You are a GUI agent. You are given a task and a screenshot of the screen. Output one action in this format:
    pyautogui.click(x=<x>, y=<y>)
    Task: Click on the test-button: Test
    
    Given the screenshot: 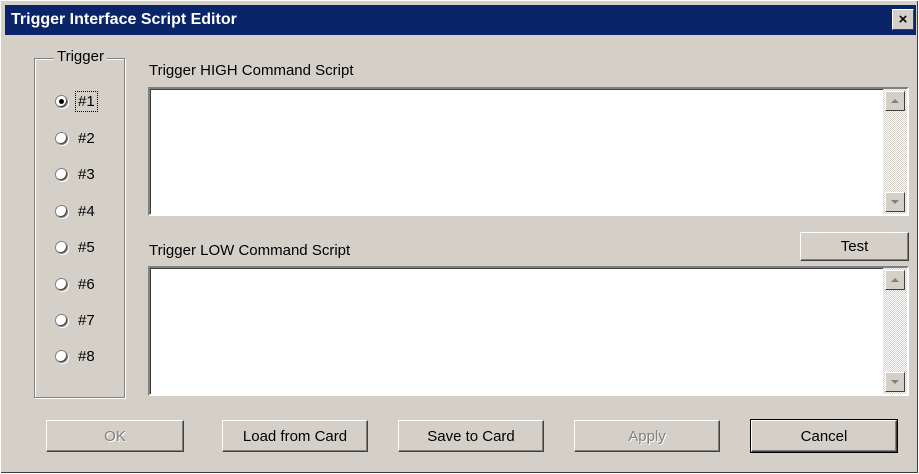 What is the action you would take?
    pyautogui.click(x=854, y=246)
    